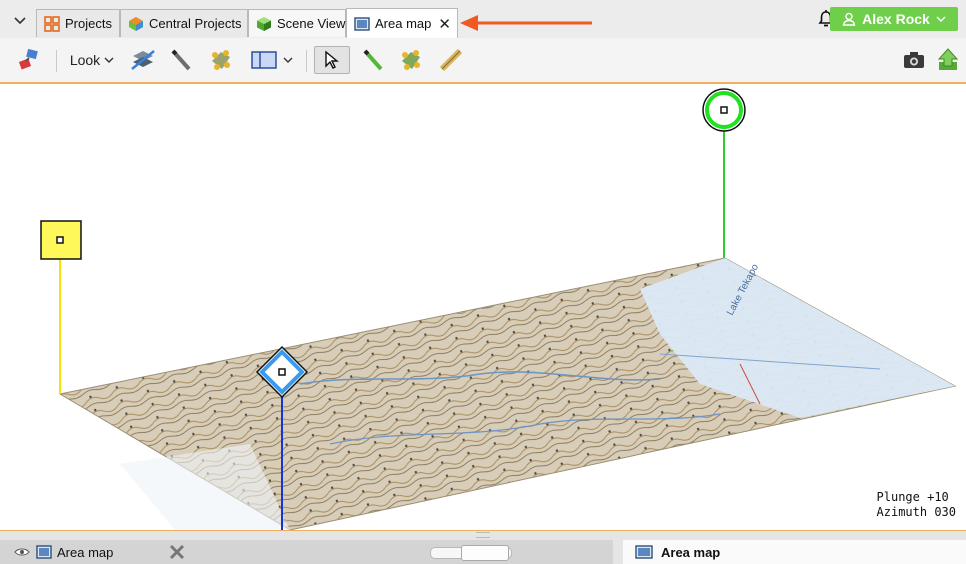 Image resolution: width=966 pixels, height=564 pixels. I want to click on scene-objects-button, so click(29, 60).